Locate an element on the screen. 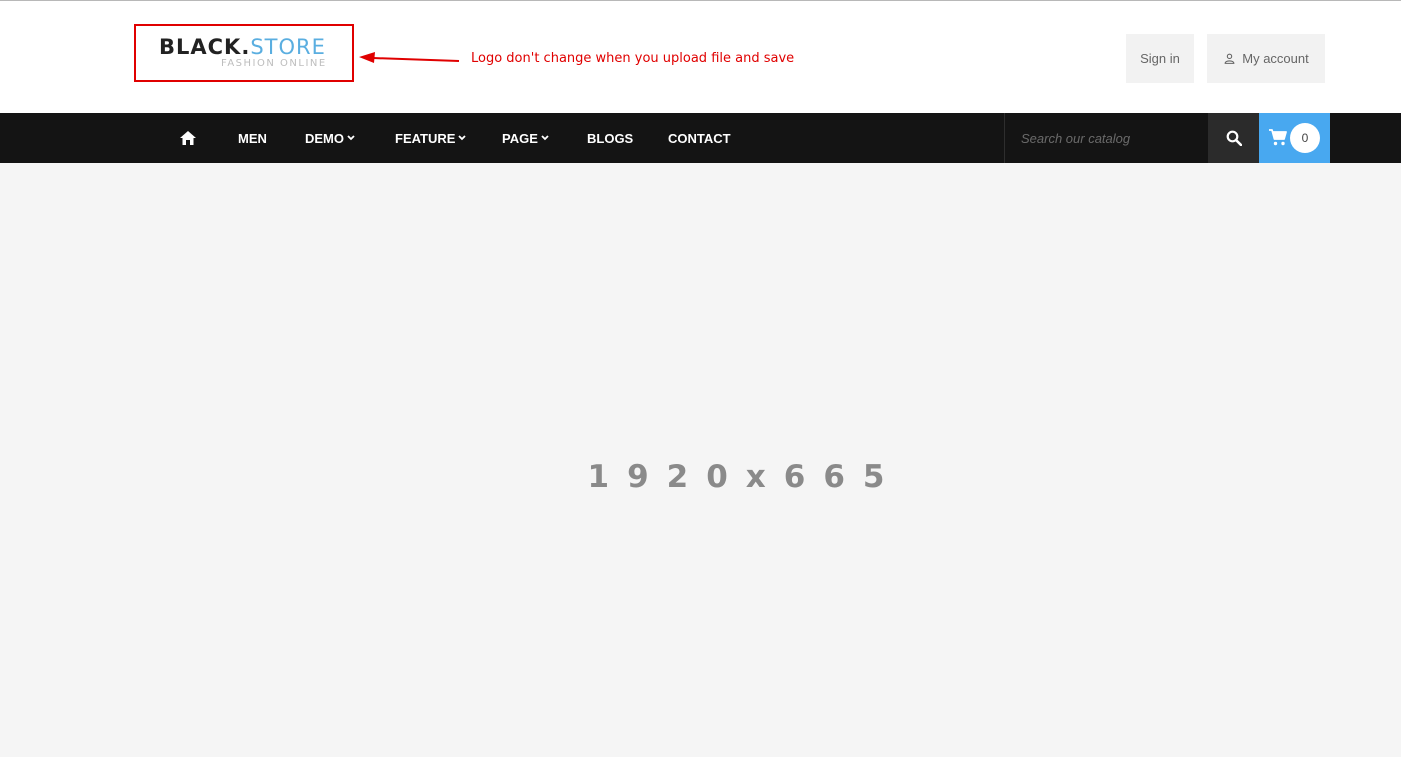 The image size is (1401, 757). home-icon is located at coordinates (188, 138).